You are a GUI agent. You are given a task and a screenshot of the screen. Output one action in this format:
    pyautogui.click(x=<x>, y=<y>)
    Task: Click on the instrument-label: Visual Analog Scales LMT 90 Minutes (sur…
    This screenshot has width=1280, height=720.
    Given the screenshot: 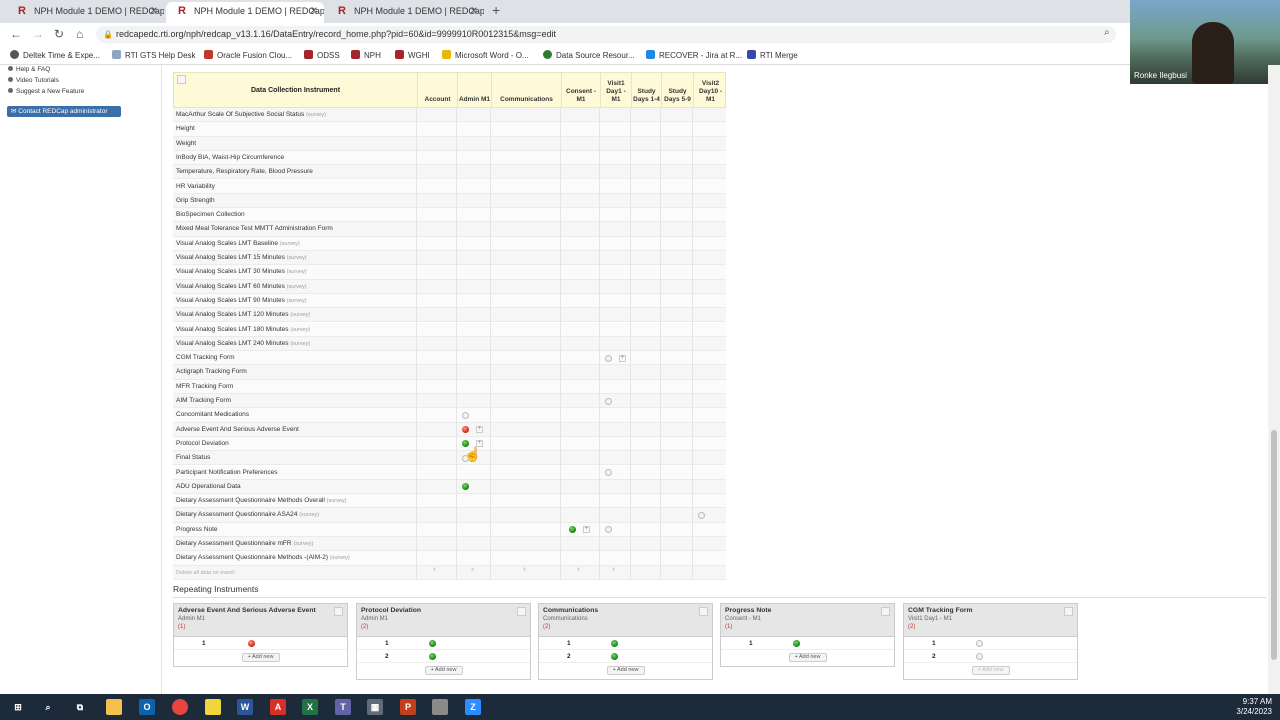 What is the action you would take?
    pyautogui.click(x=241, y=300)
    